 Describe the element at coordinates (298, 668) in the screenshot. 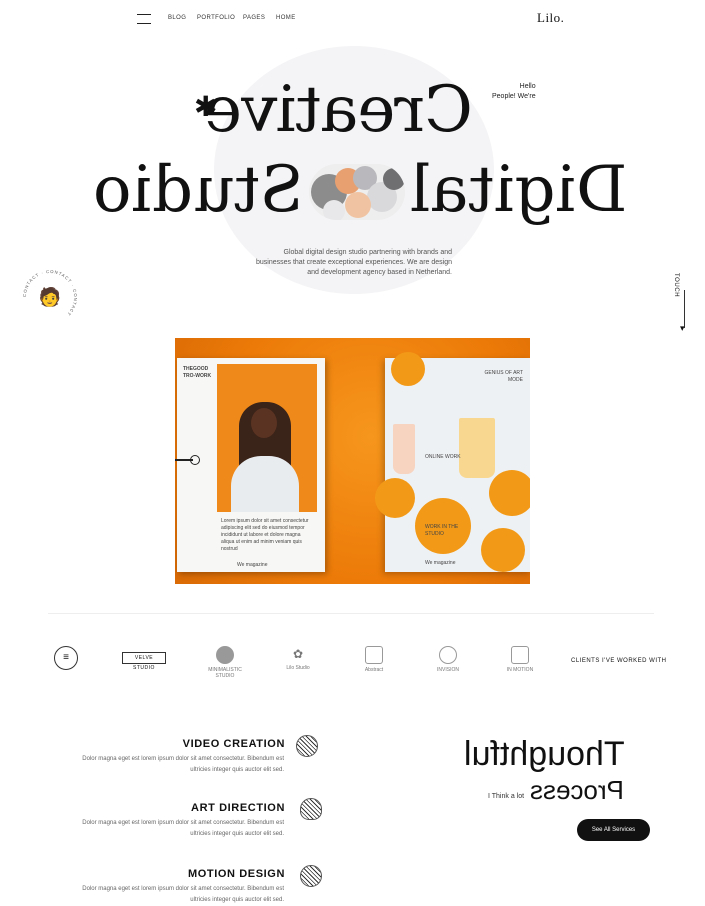

I see `client-logo-text: Lilo Studio` at that location.